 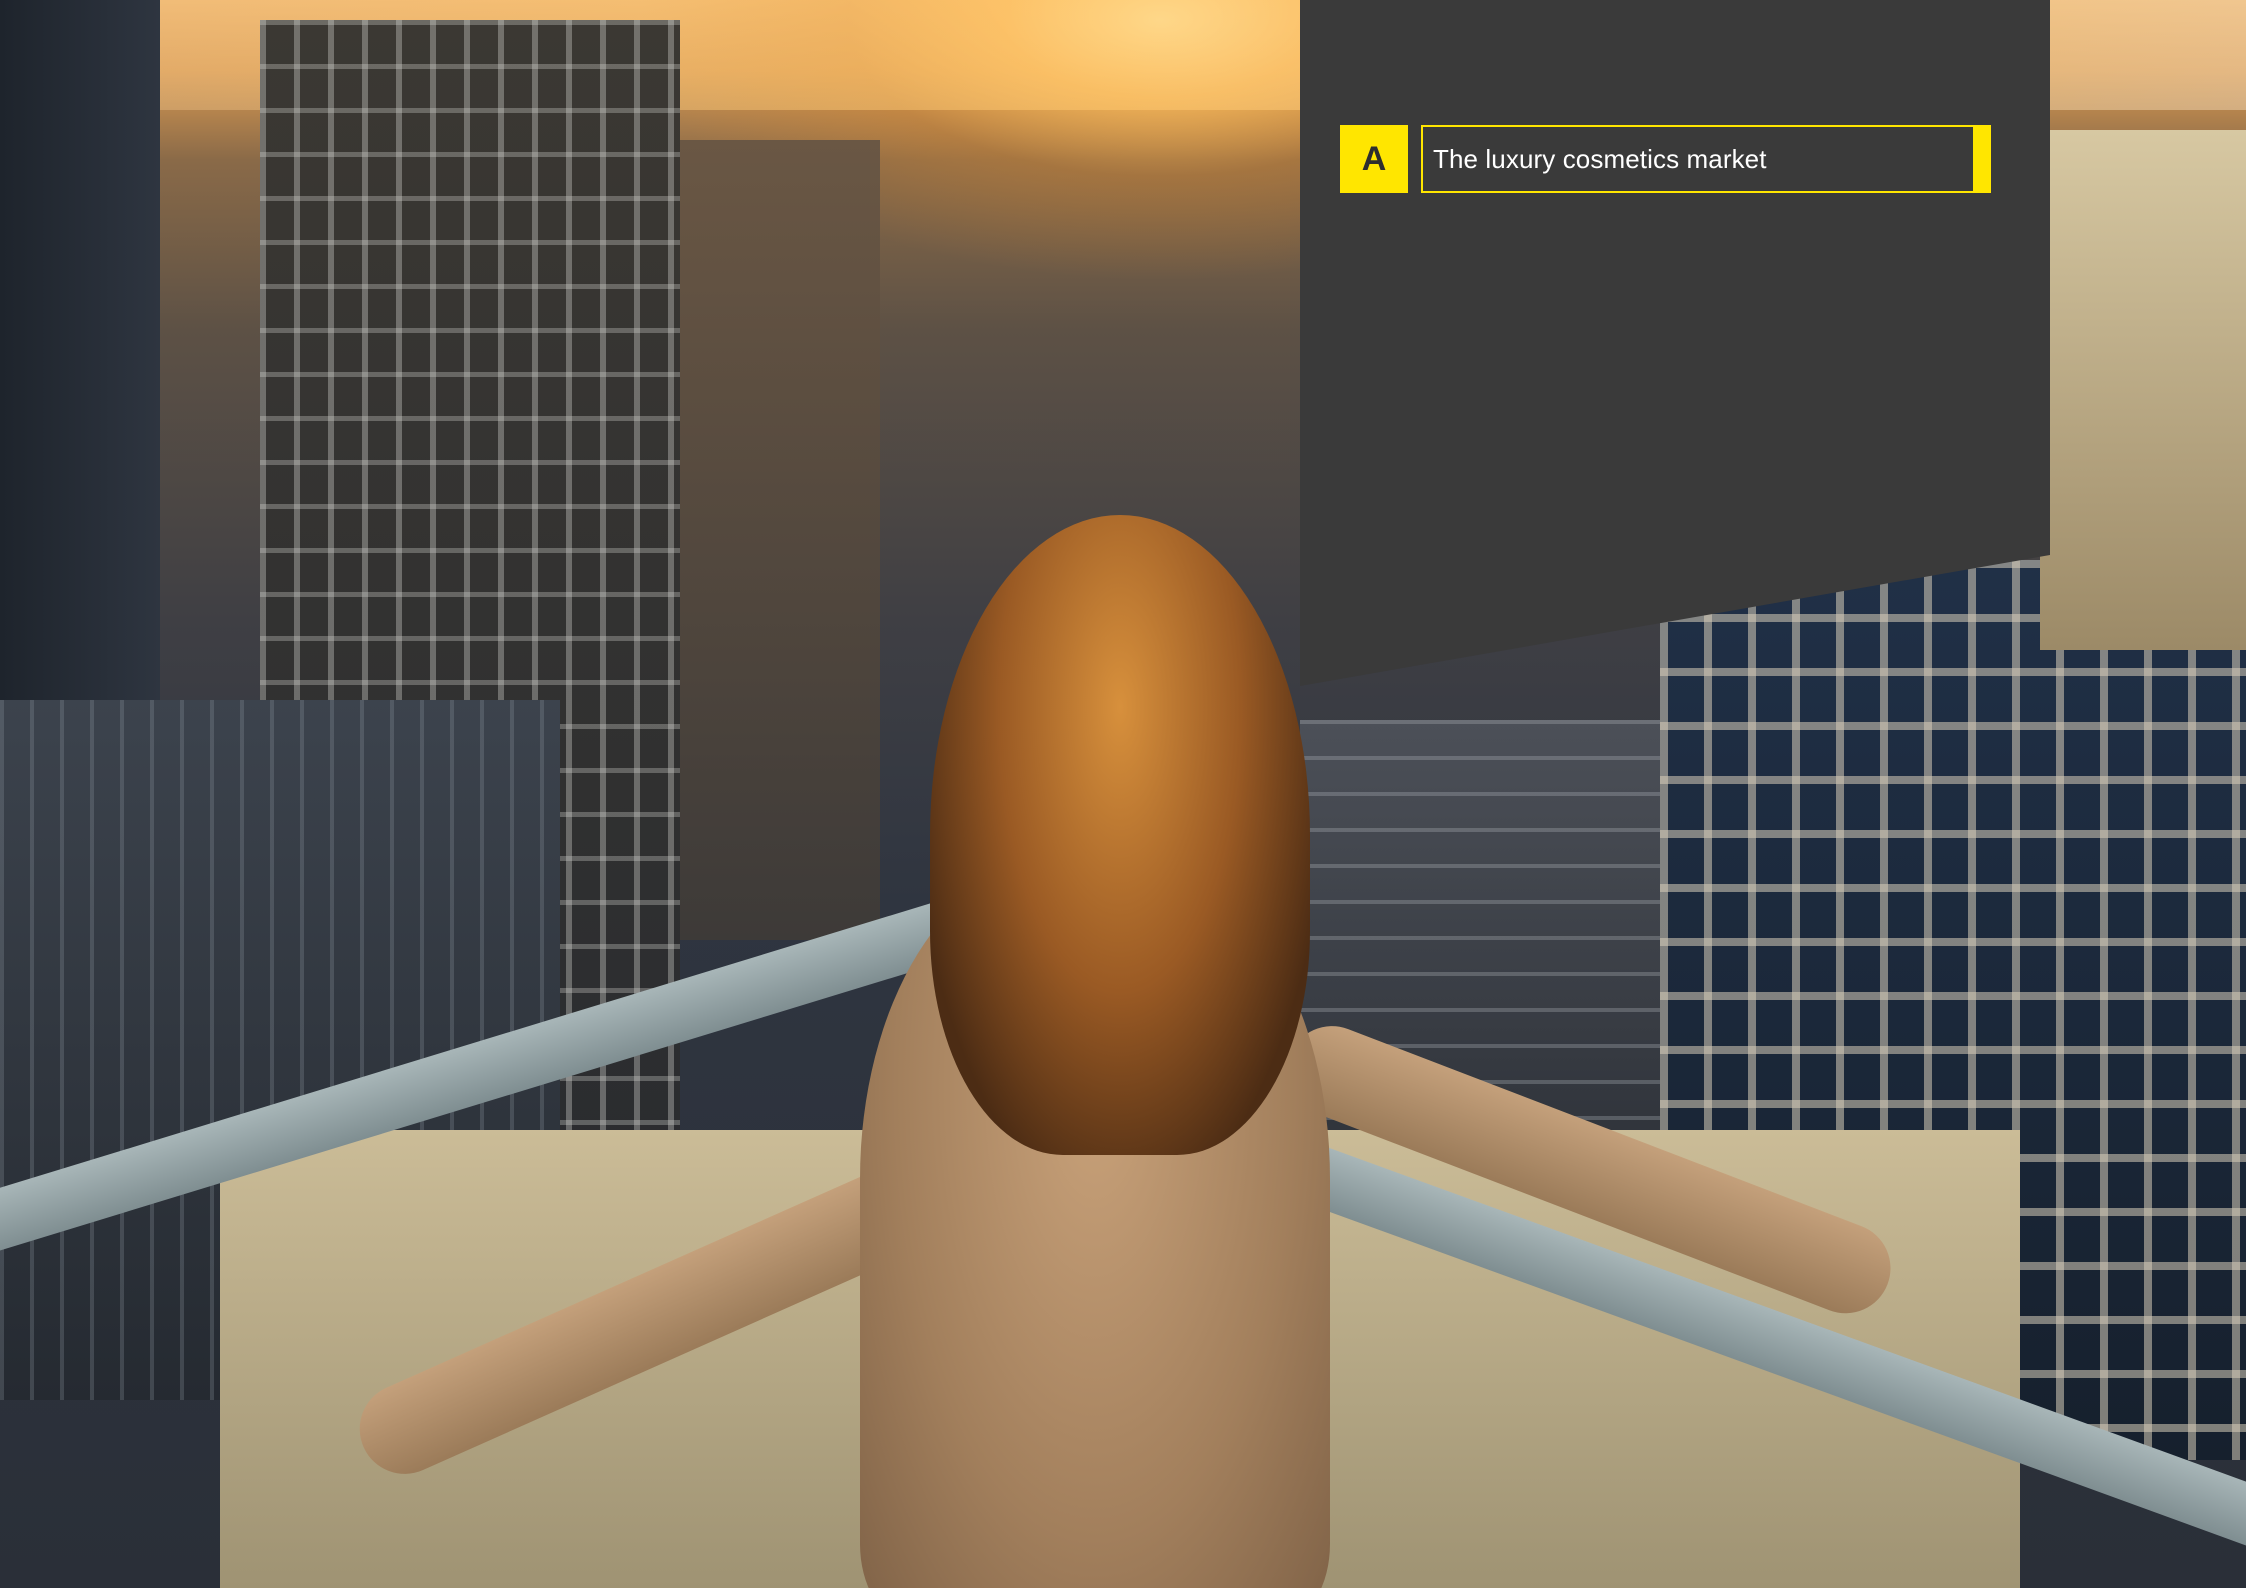 I want to click on section-title: The luxury cosmetics market, so click(x=1600, y=158).